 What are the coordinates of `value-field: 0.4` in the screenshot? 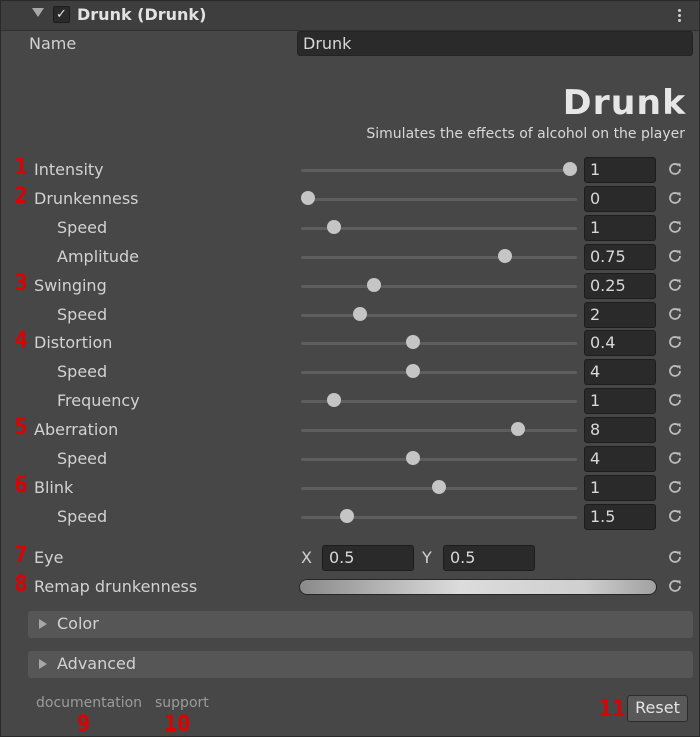 It's located at (620, 343).